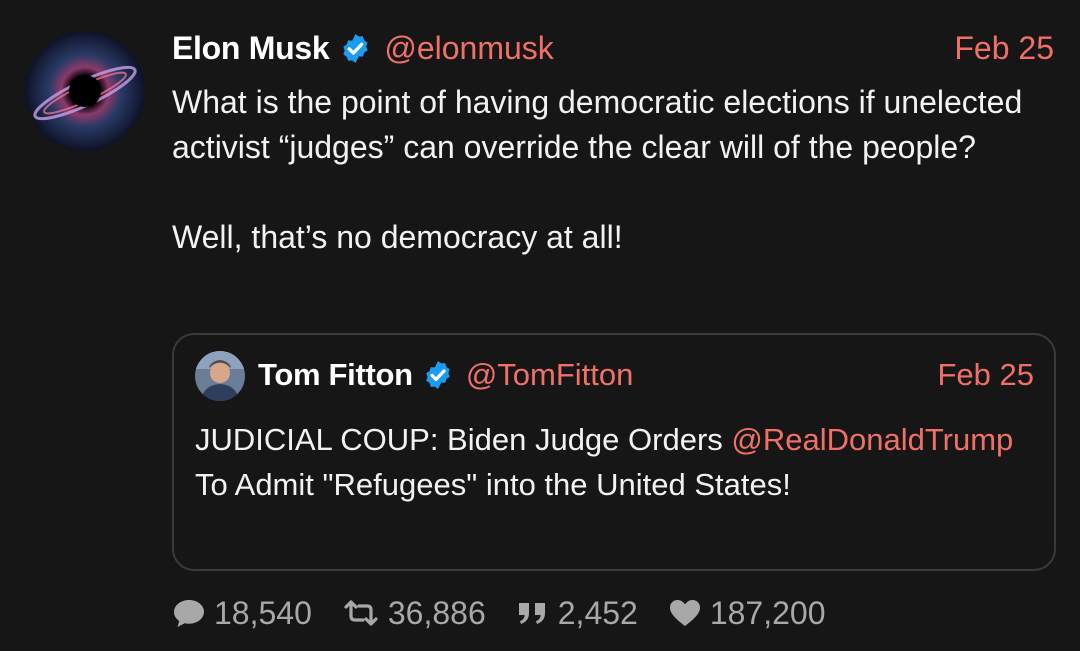  I want to click on quote-count: 2,452, so click(597, 612).